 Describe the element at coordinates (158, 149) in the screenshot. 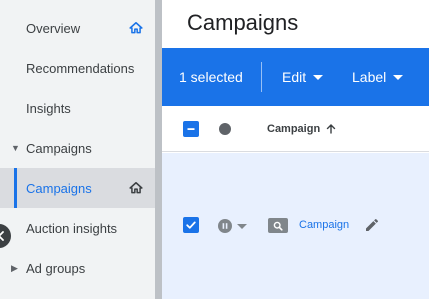

I see `sidebar-scrollbar` at that location.